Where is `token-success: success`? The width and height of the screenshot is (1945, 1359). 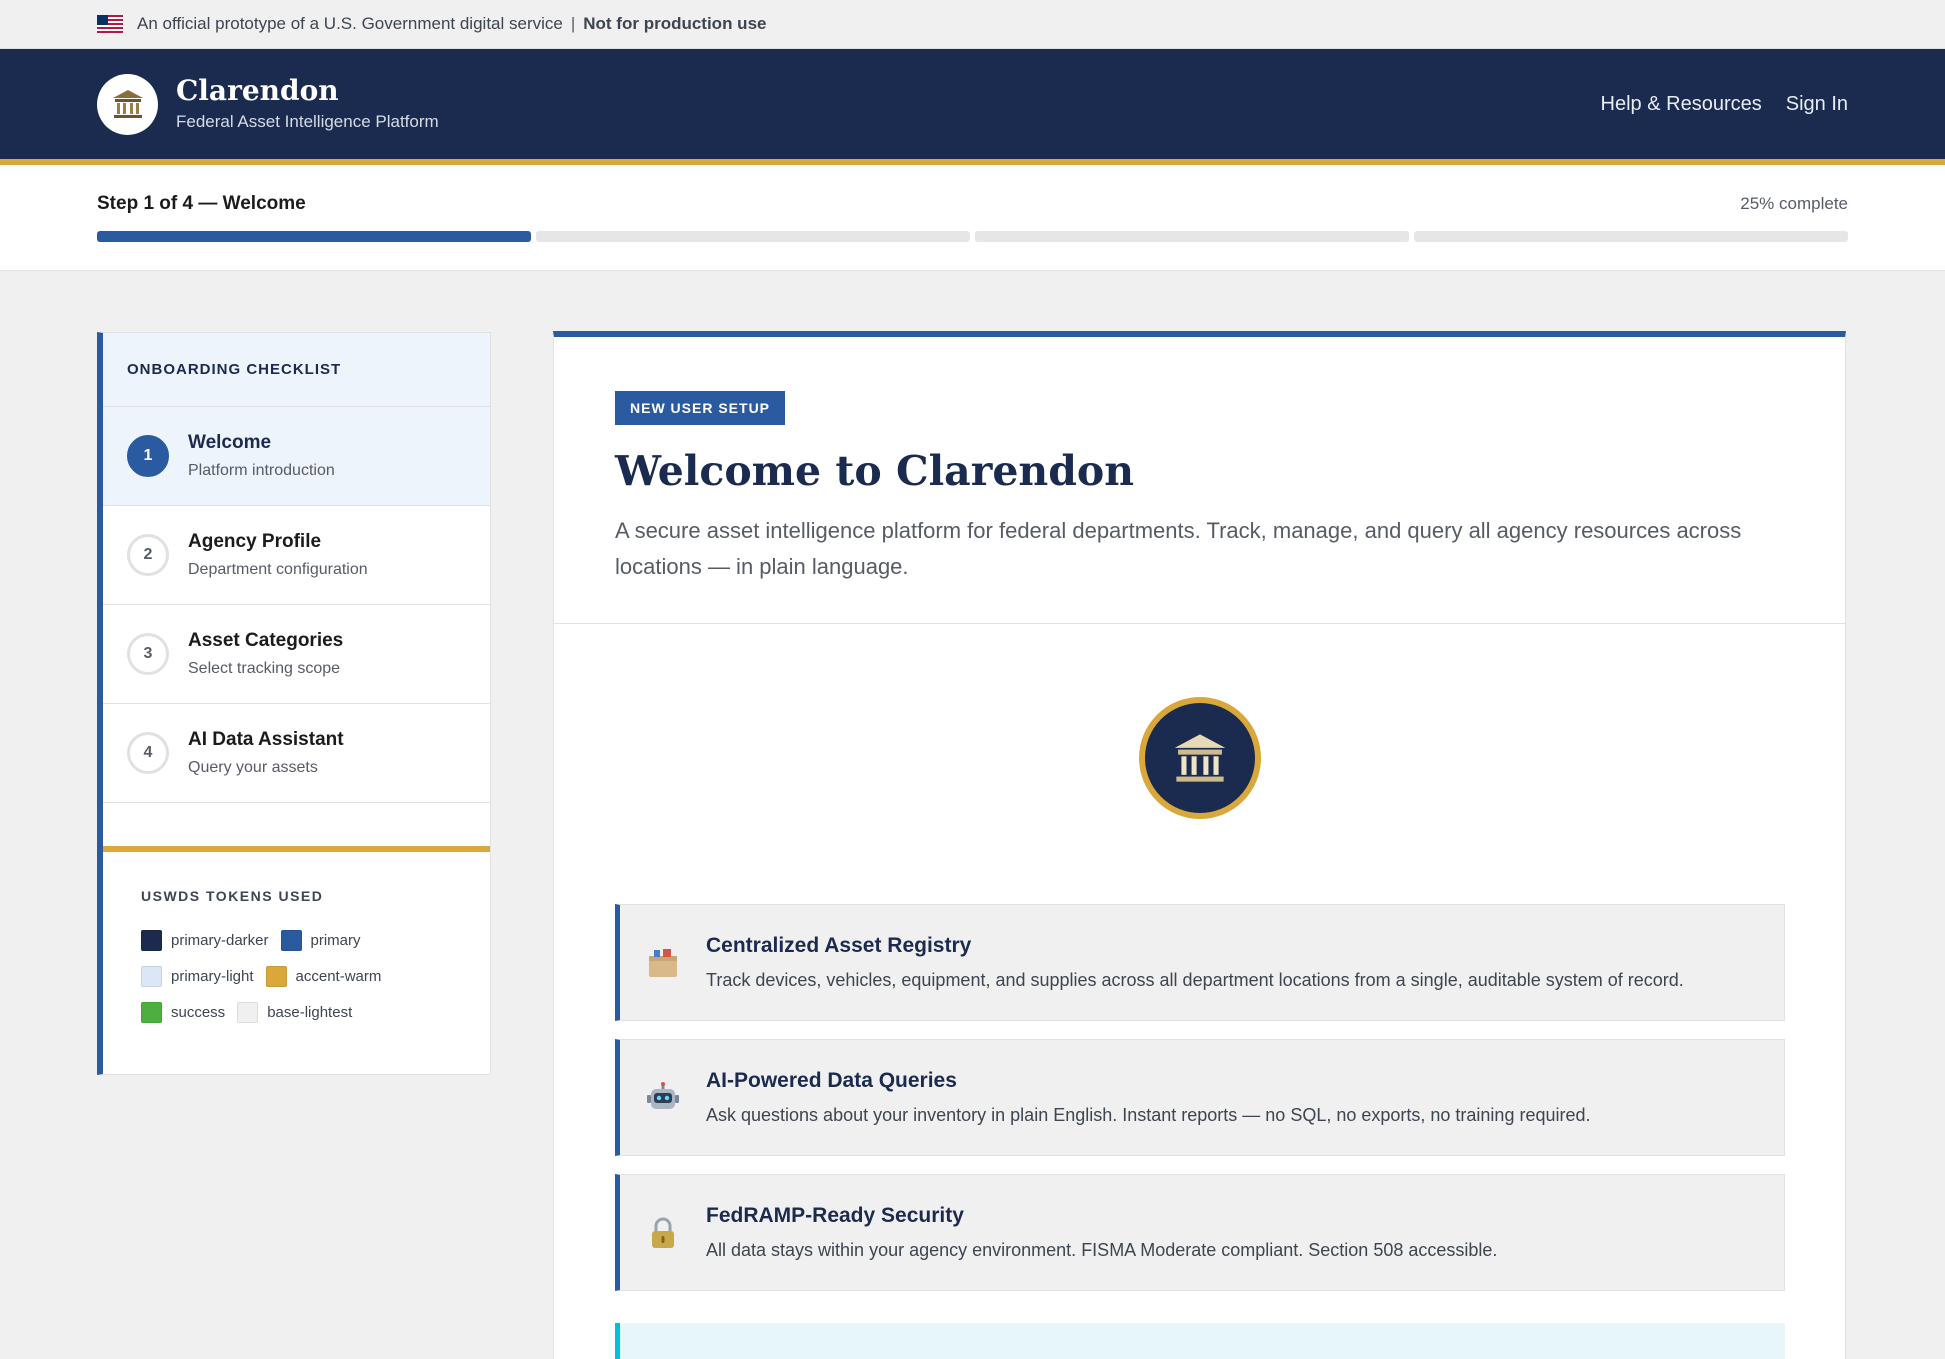
token-success: success is located at coordinates (183, 1012).